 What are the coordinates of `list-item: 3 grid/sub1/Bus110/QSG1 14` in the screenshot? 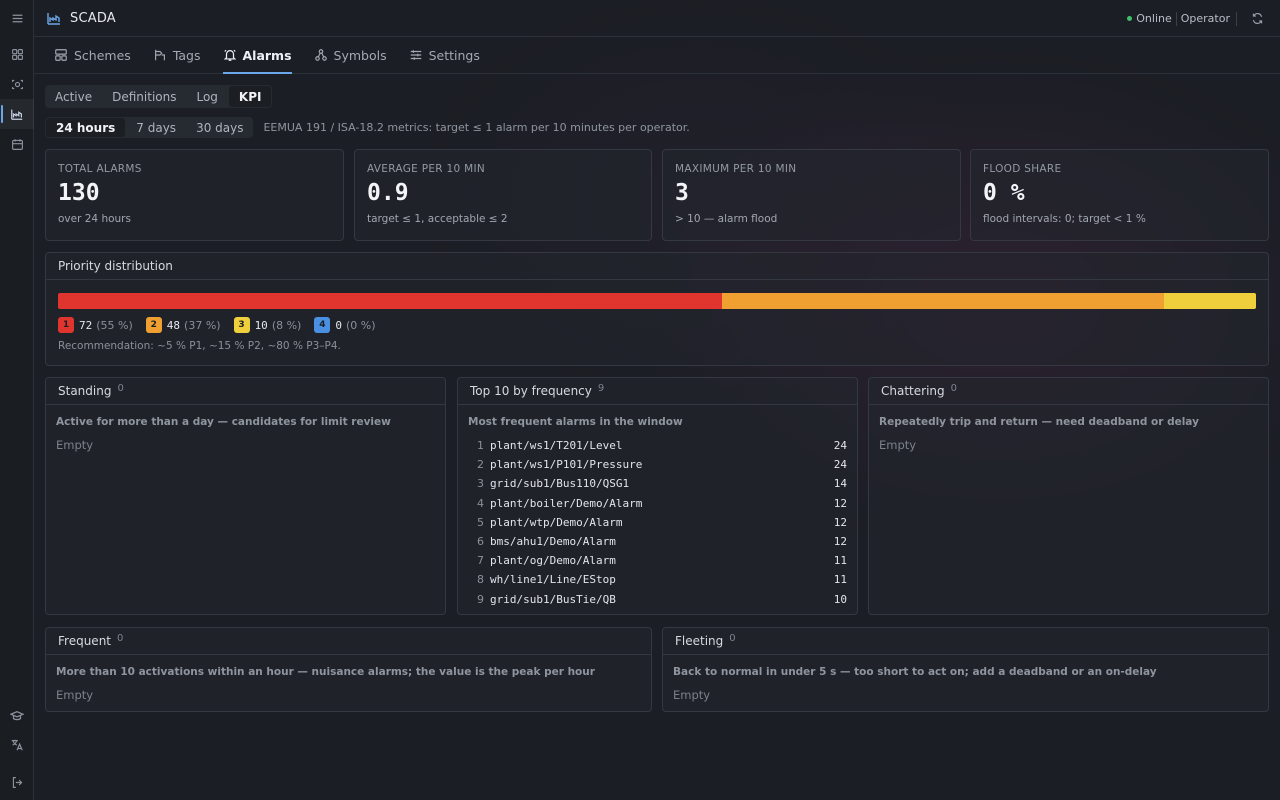 It's located at (657, 483).